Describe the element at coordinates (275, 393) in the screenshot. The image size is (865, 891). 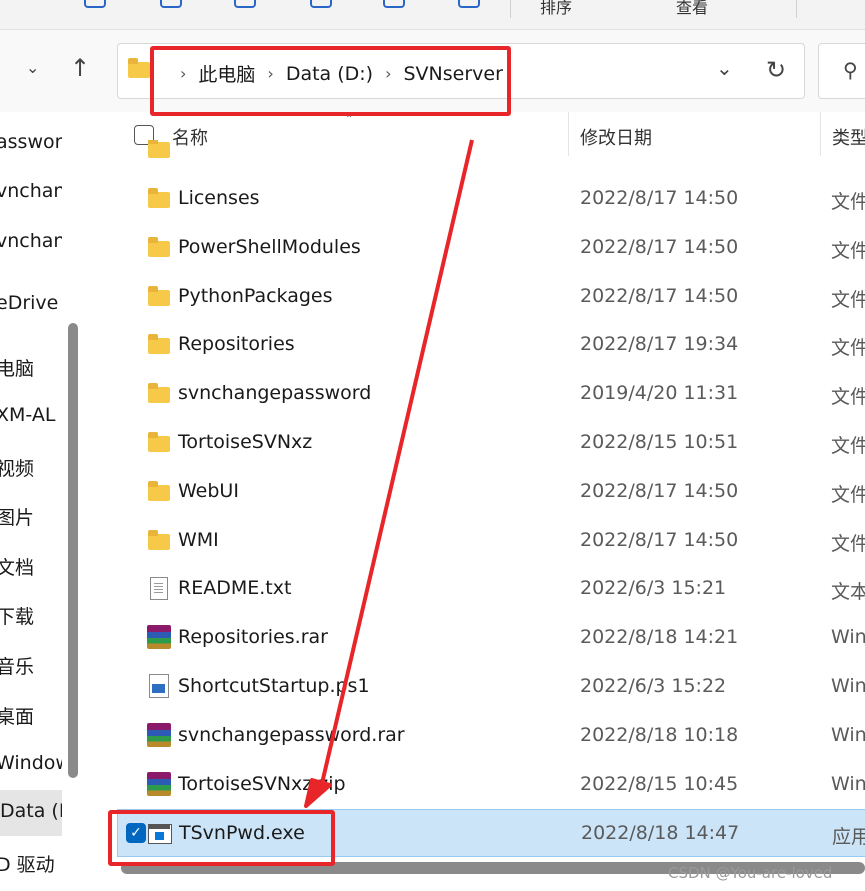
I see `file-name: svnchangepassword` at that location.